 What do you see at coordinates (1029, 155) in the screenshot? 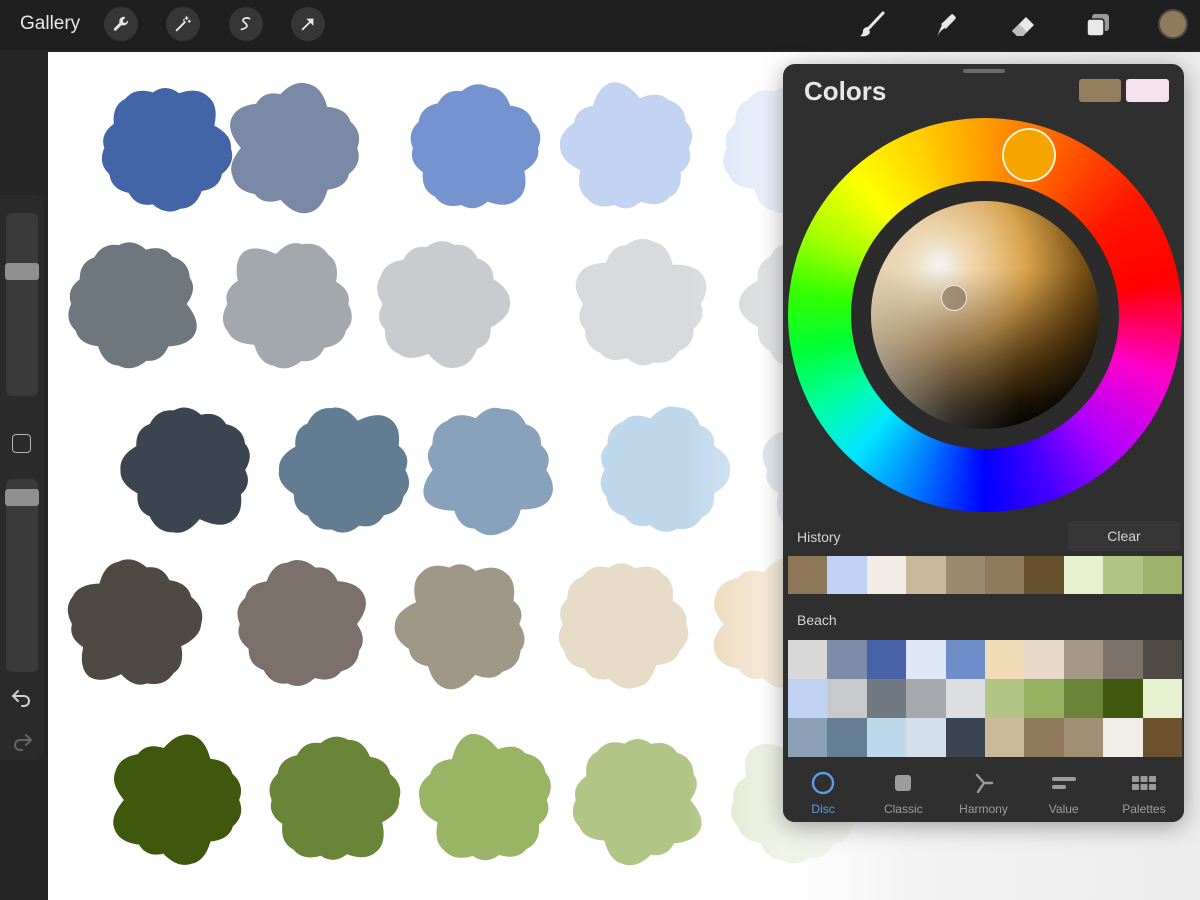
I see `hue-knob` at bounding box center [1029, 155].